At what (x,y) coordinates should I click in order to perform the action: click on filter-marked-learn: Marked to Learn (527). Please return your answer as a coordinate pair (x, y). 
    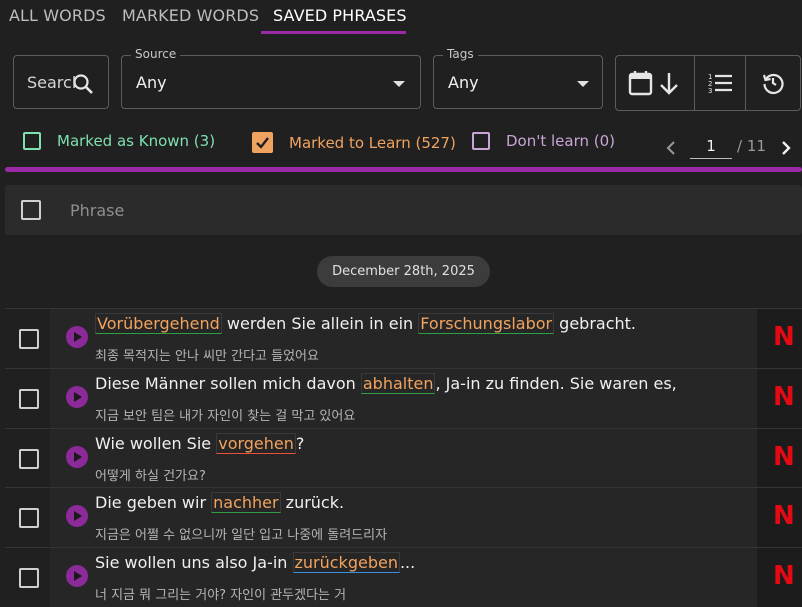
    Looking at the image, I should click on (354, 142).